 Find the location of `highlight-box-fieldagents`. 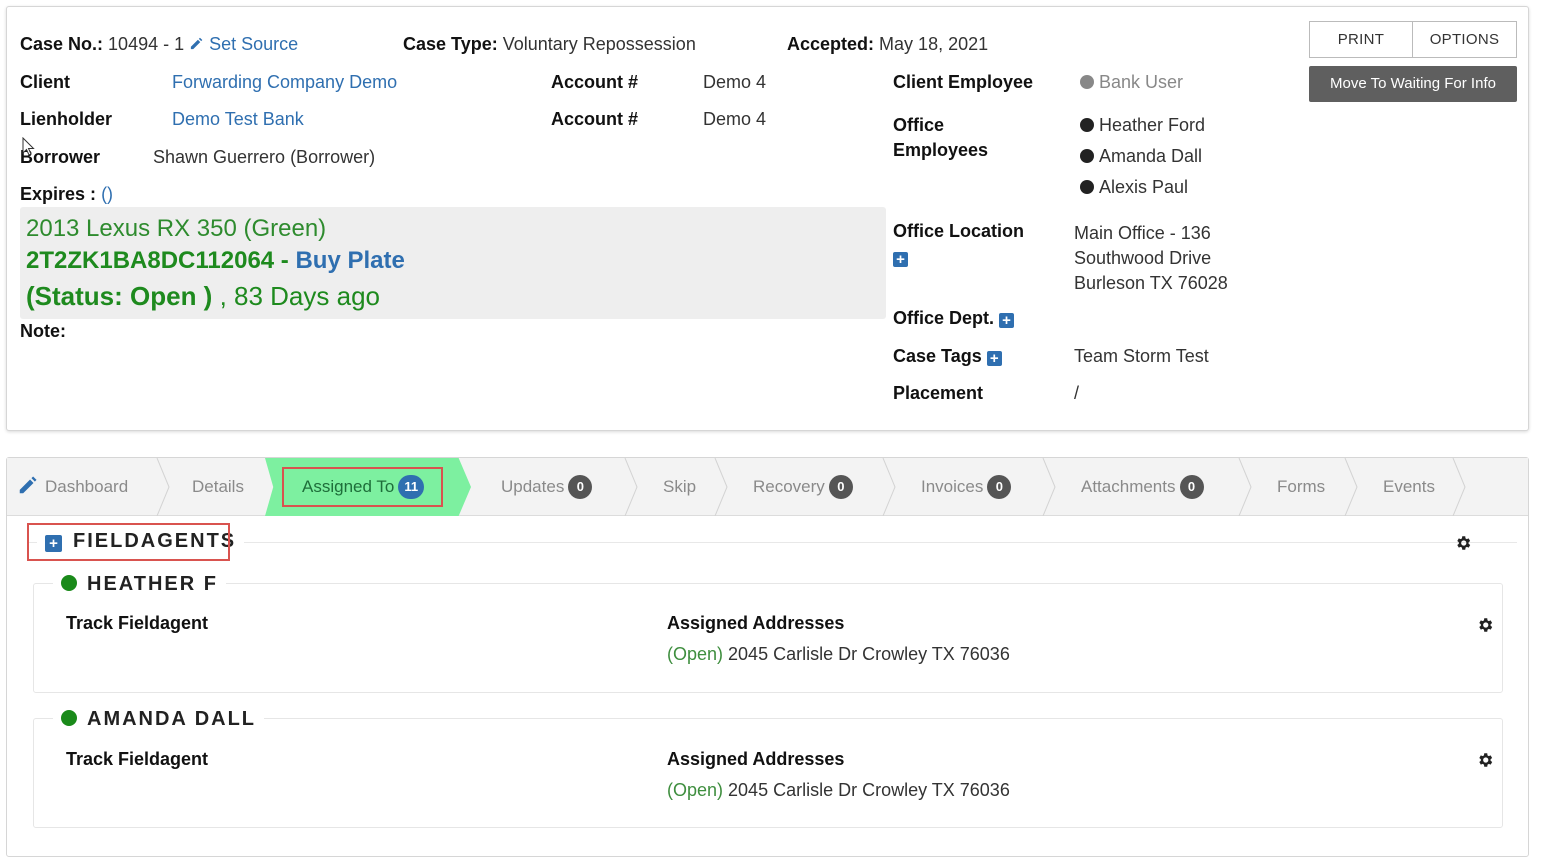

highlight-box-fieldagents is located at coordinates (128, 542).